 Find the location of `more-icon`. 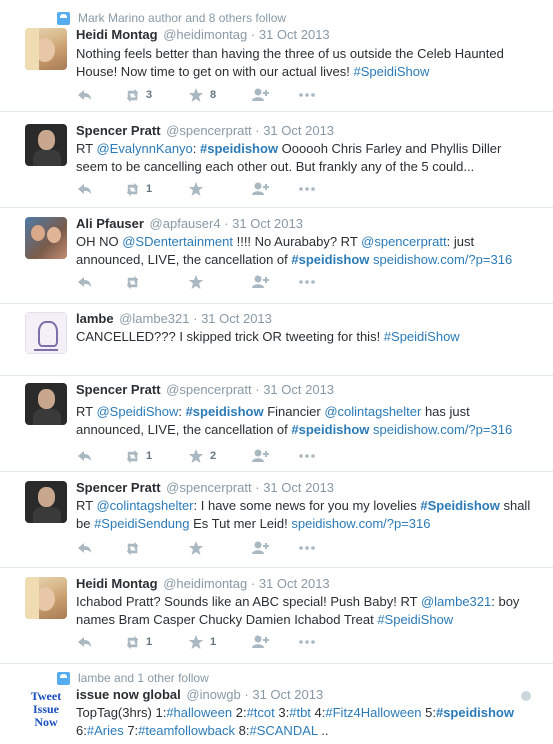

more-icon is located at coordinates (307, 642).